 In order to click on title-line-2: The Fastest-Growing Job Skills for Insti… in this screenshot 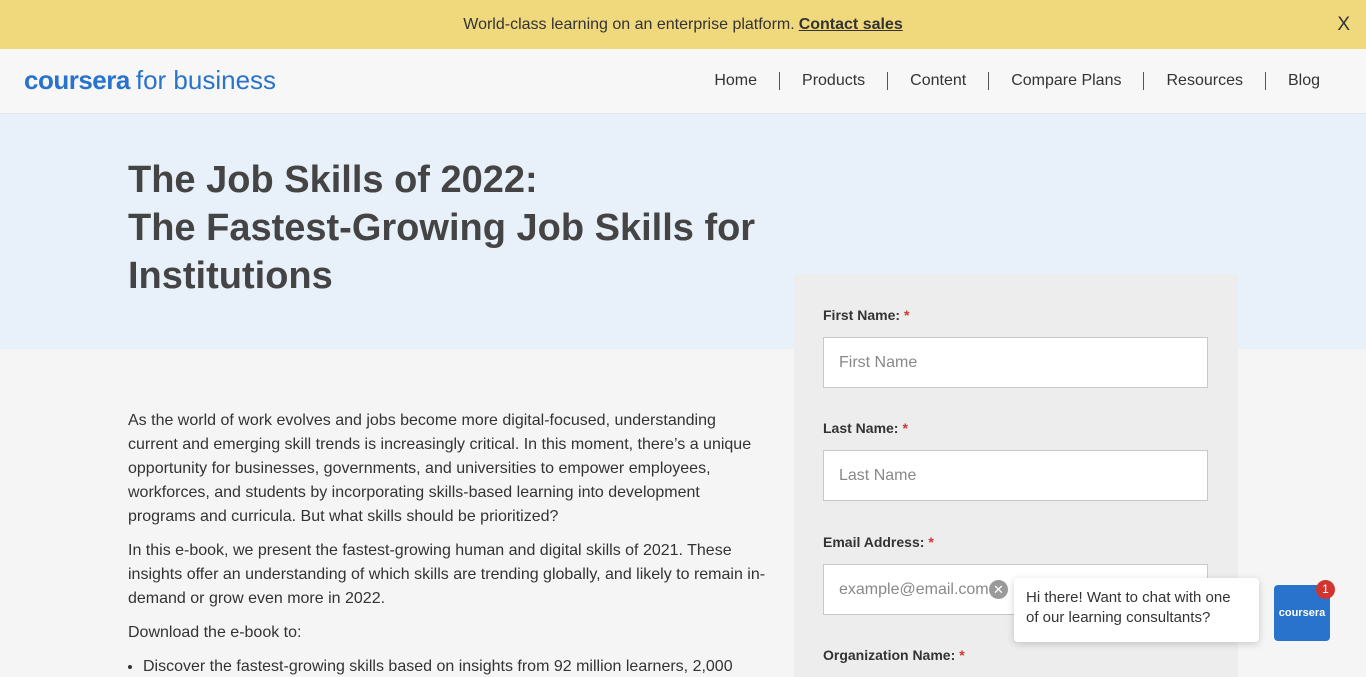, I will do `click(442, 252)`.